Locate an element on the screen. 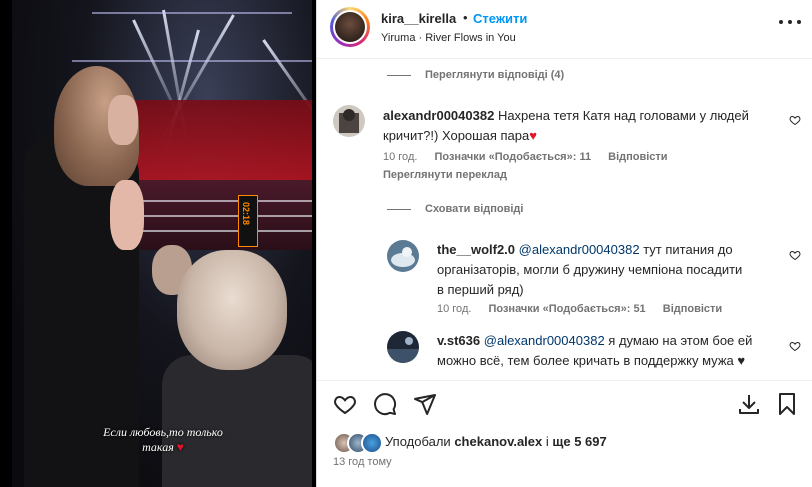 This screenshot has width=812, height=487. action-bar is located at coordinates (564, 403).